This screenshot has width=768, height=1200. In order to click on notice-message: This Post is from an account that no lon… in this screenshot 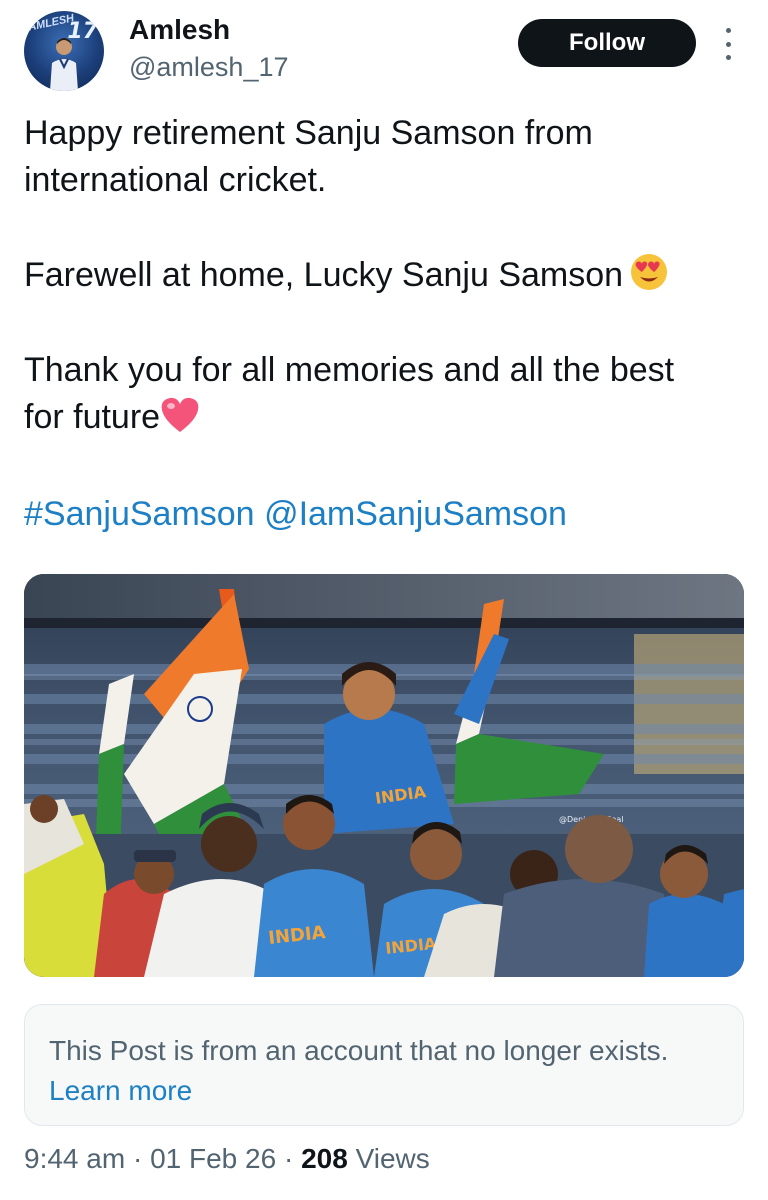, I will do `click(359, 1050)`.